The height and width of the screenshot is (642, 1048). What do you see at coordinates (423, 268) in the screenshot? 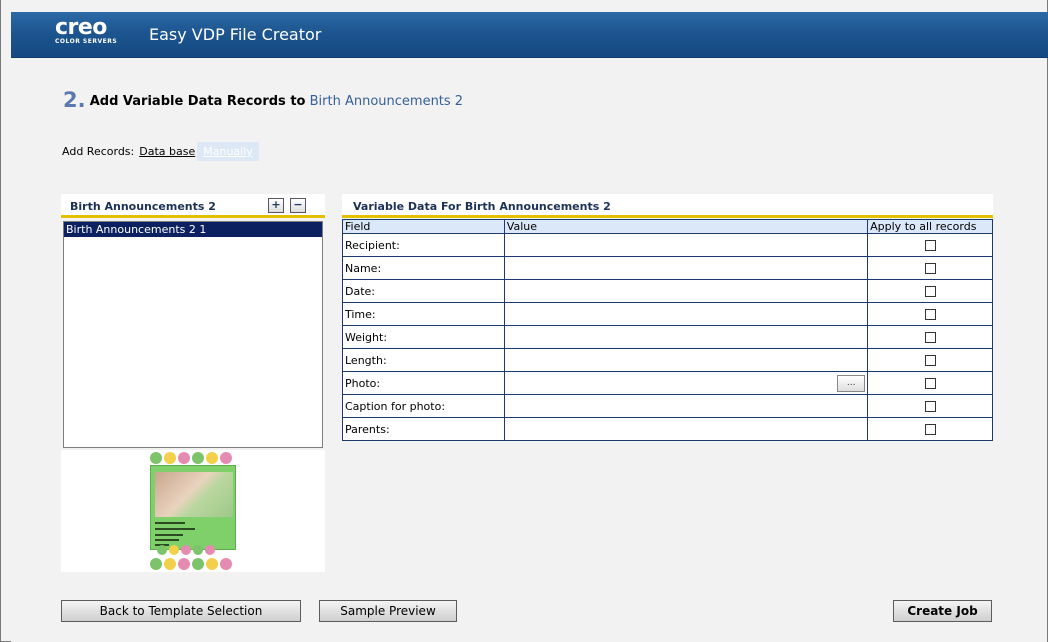
I see `field-label: Name:` at bounding box center [423, 268].